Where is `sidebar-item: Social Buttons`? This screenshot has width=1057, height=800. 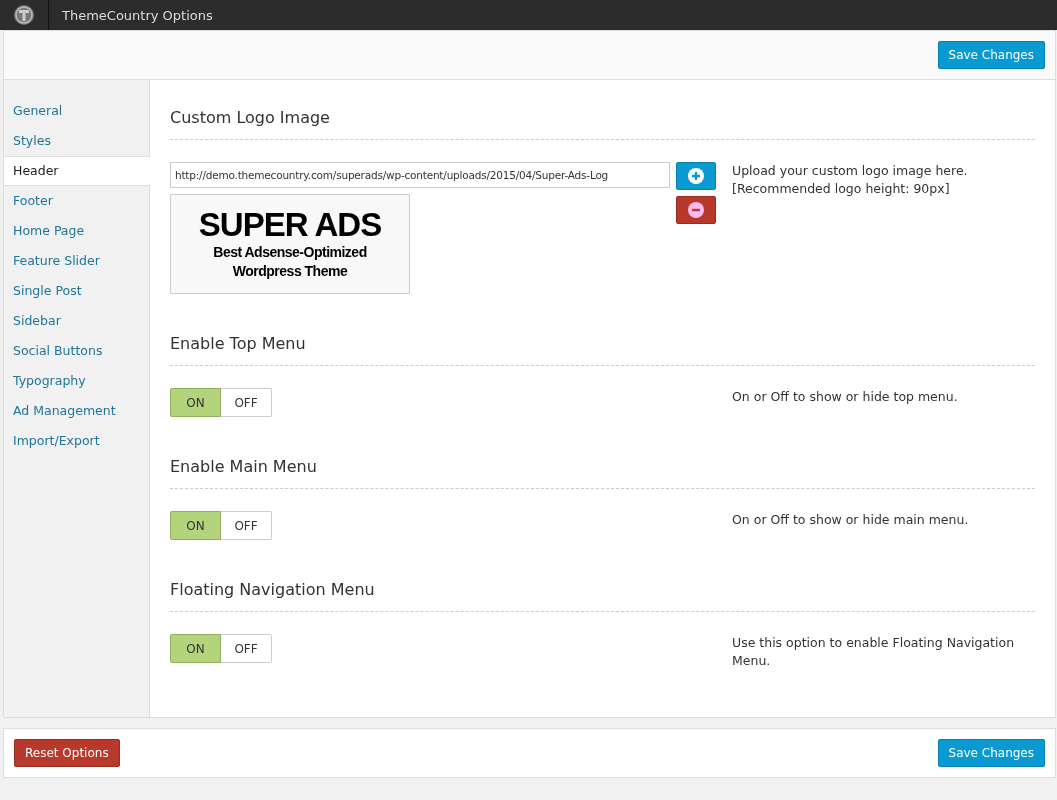 sidebar-item: Social Buttons is located at coordinates (76, 351).